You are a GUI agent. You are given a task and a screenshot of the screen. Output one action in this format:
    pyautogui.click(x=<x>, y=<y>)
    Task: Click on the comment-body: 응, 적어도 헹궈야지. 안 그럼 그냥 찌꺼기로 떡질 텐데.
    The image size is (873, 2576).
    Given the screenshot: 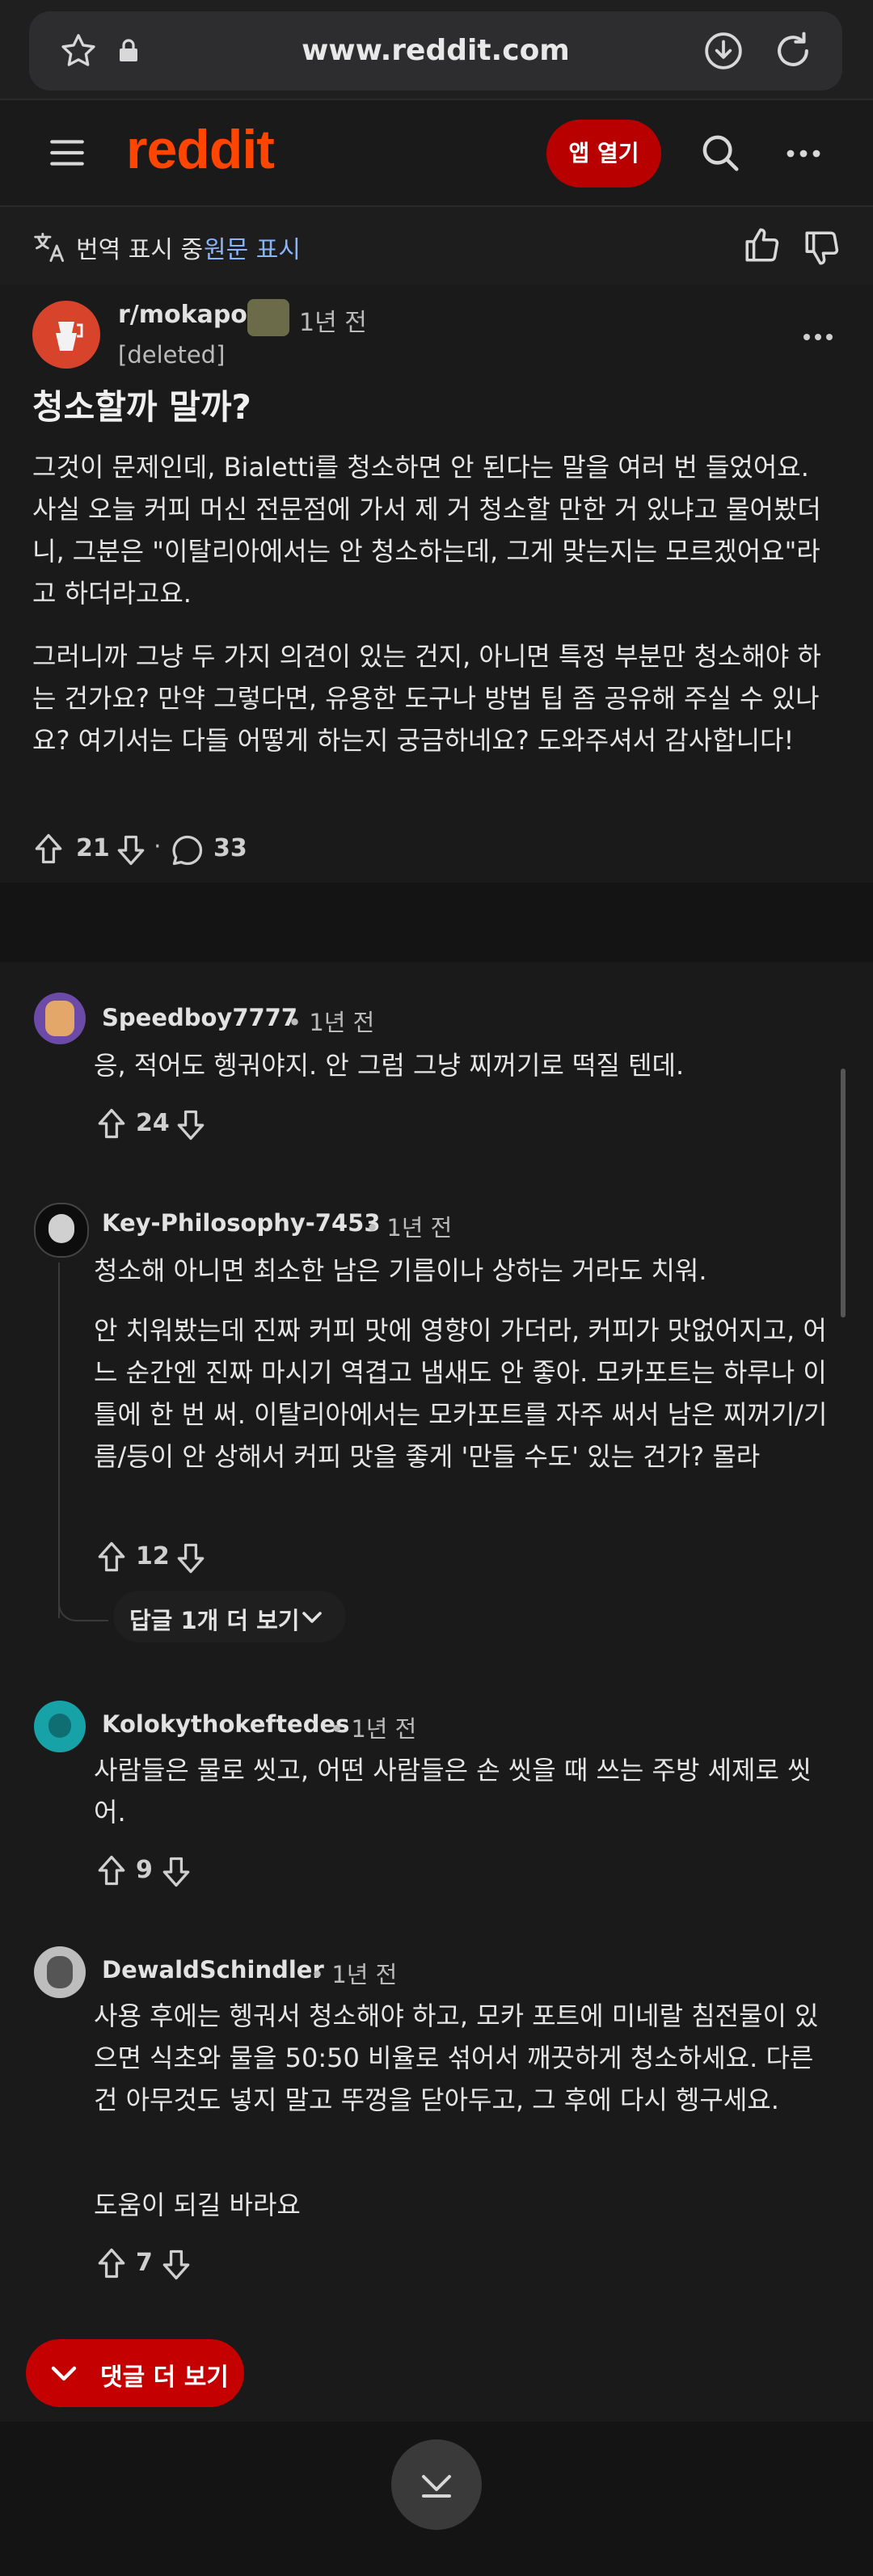 What is the action you would take?
    pyautogui.click(x=389, y=1065)
    